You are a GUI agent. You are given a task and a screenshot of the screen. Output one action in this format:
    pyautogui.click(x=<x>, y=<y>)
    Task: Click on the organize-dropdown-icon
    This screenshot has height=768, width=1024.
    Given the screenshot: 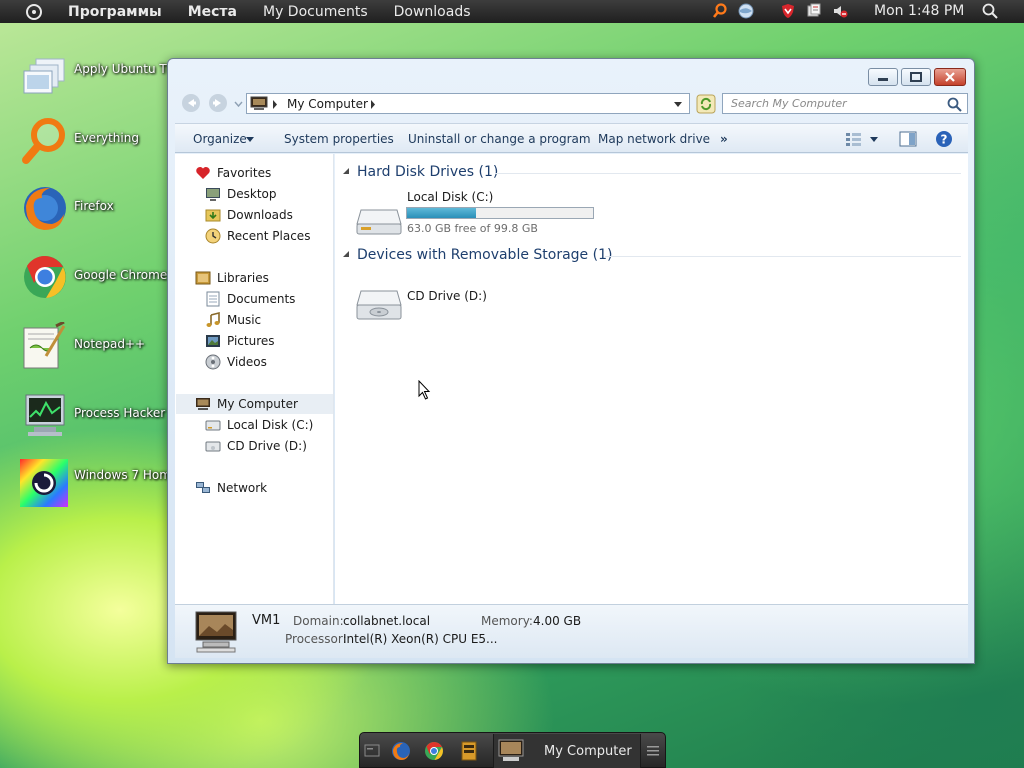 What is the action you would take?
    pyautogui.click(x=250, y=140)
    